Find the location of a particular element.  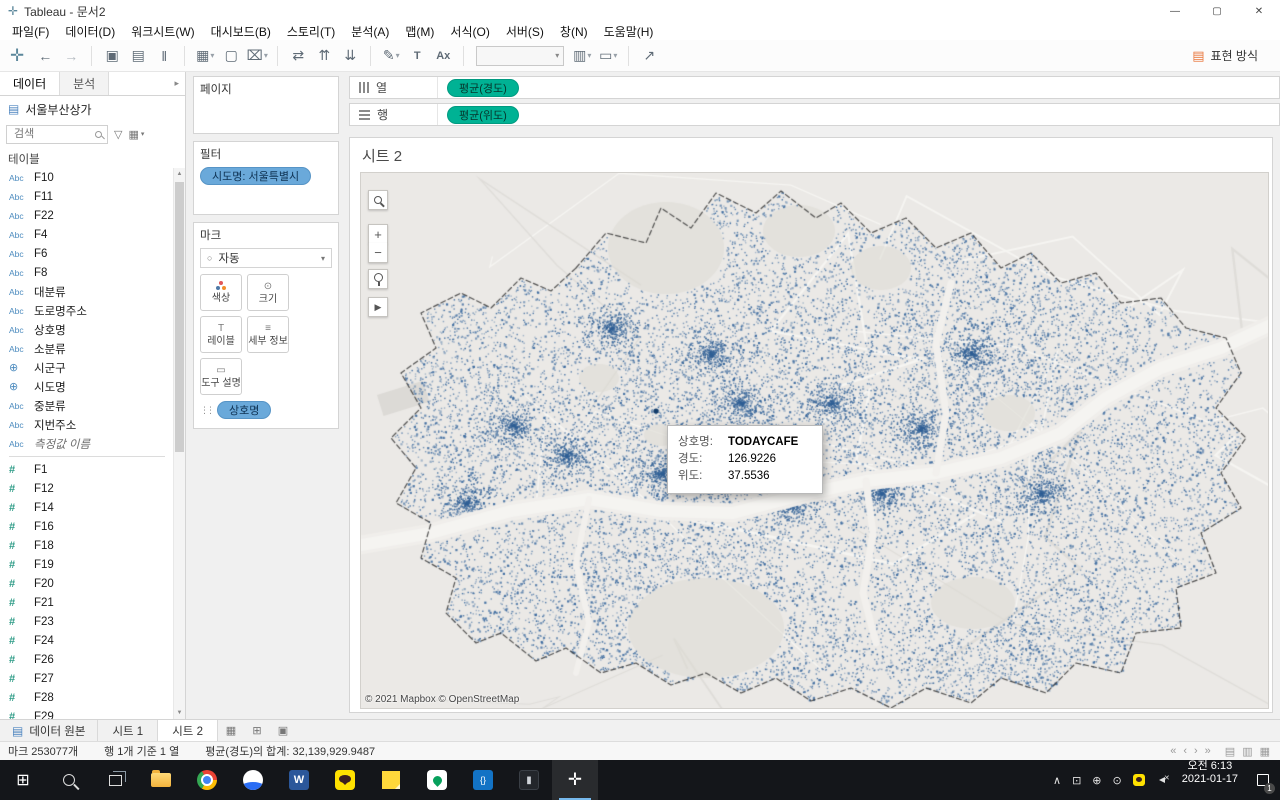

field-measure: # F20 is located at coordinates (86, 583).